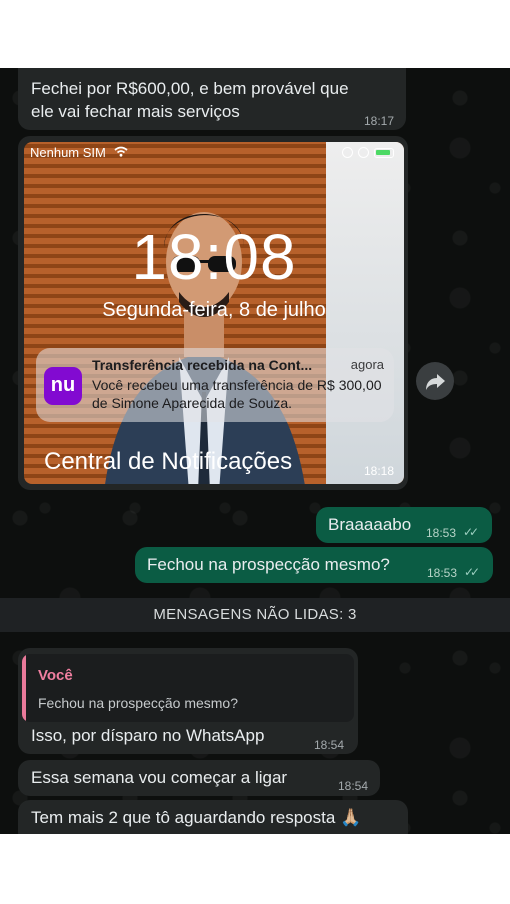 Image resolution: width=510 pixels, height=904 pixels. I want to click on message-text: Braaaaabo, so click(370, 524).